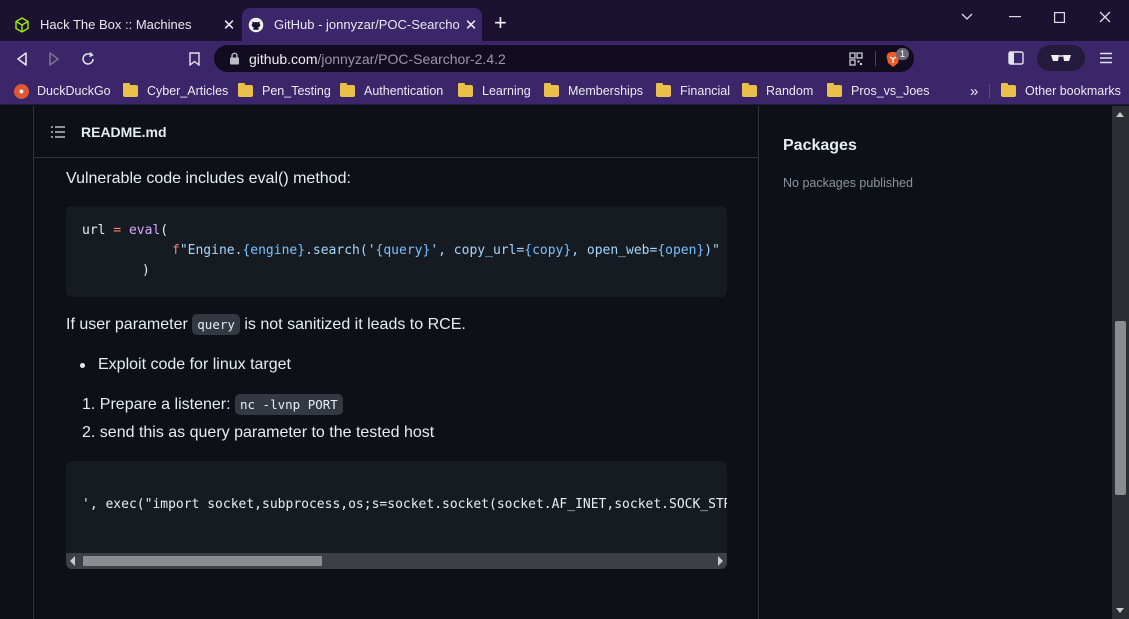 The image size is (1129, 619). I want to click on tab-hack-the-box: Hack The Box :: Machines ✕, so click(124, 24).